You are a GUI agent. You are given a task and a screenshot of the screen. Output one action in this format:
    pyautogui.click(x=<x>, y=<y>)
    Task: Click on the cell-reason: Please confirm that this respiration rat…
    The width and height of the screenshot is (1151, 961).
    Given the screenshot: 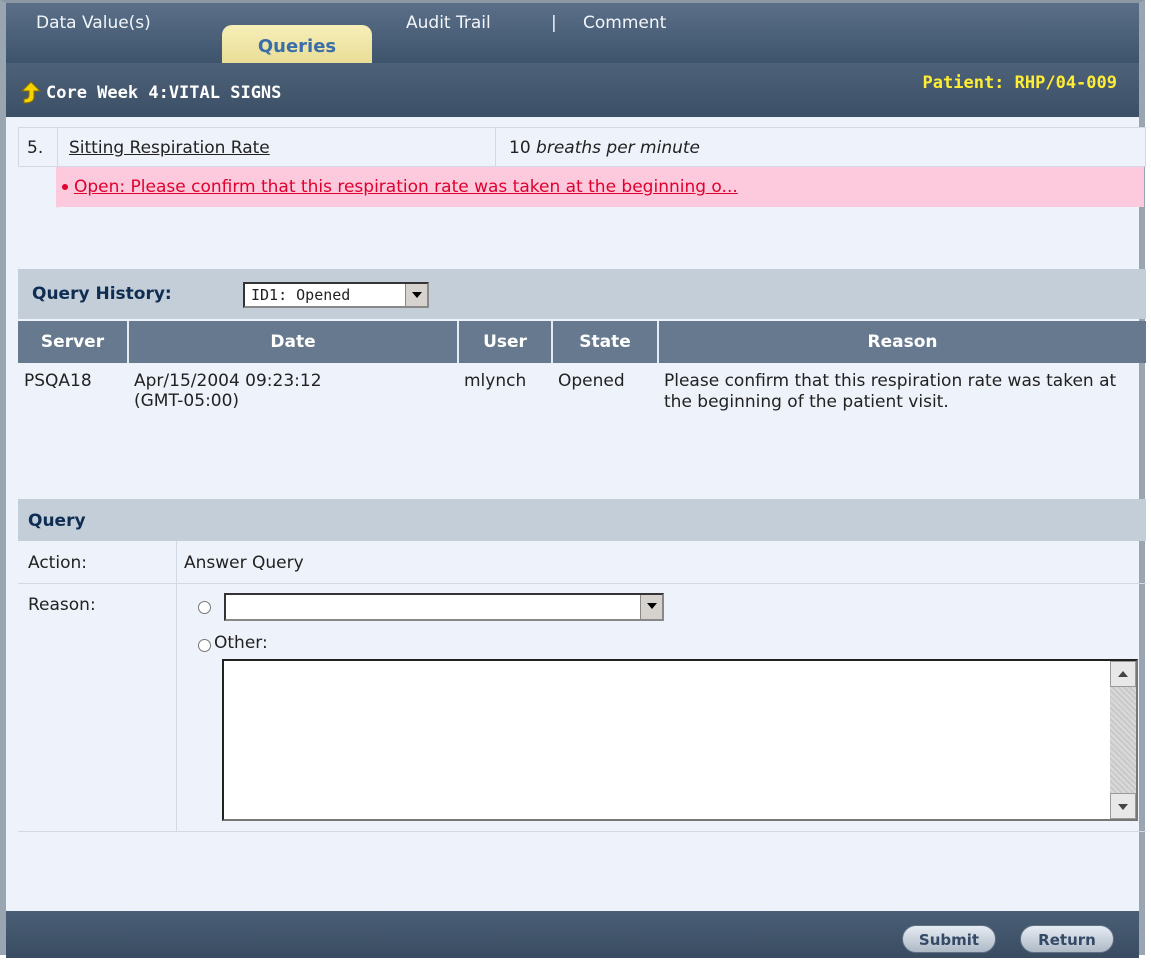 What is the action you would take?
    pyautogui.click(x=890, y=391)
    